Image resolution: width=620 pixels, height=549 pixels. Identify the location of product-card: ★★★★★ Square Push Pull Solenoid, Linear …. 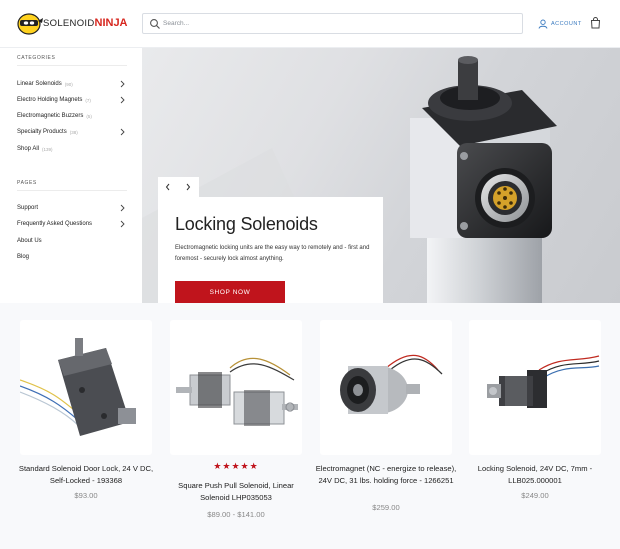
(236, 434).